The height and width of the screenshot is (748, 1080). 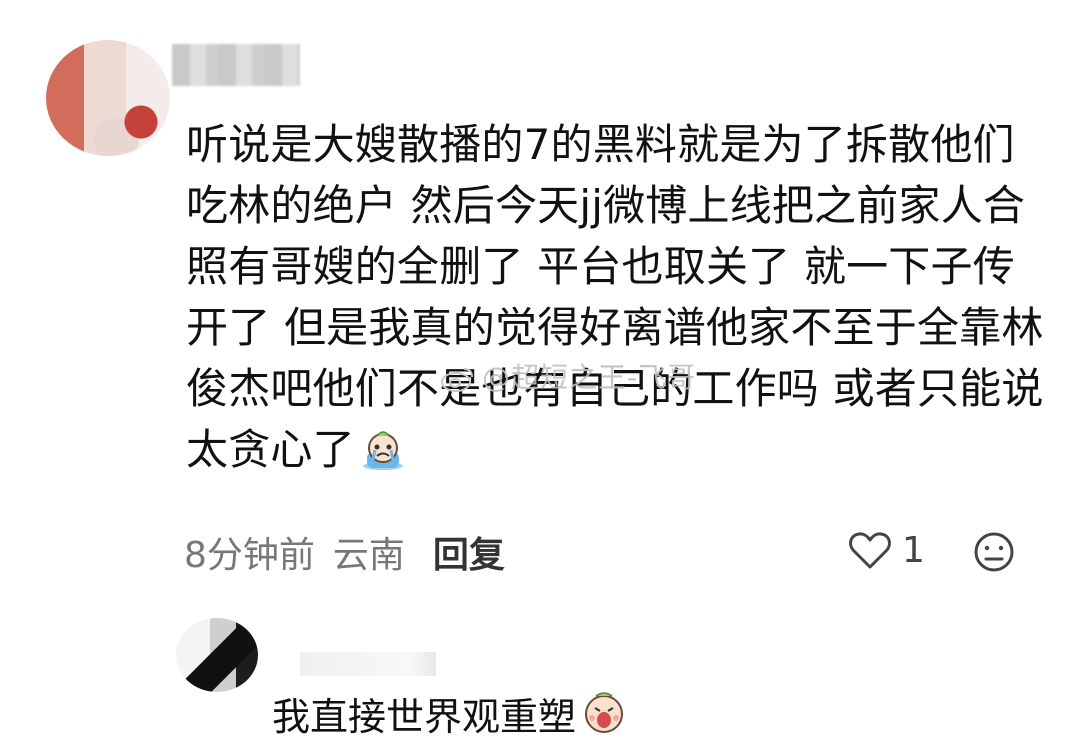 I want to click on watermark-text: @超短之王-飞哥, so click(x=589, y=377).